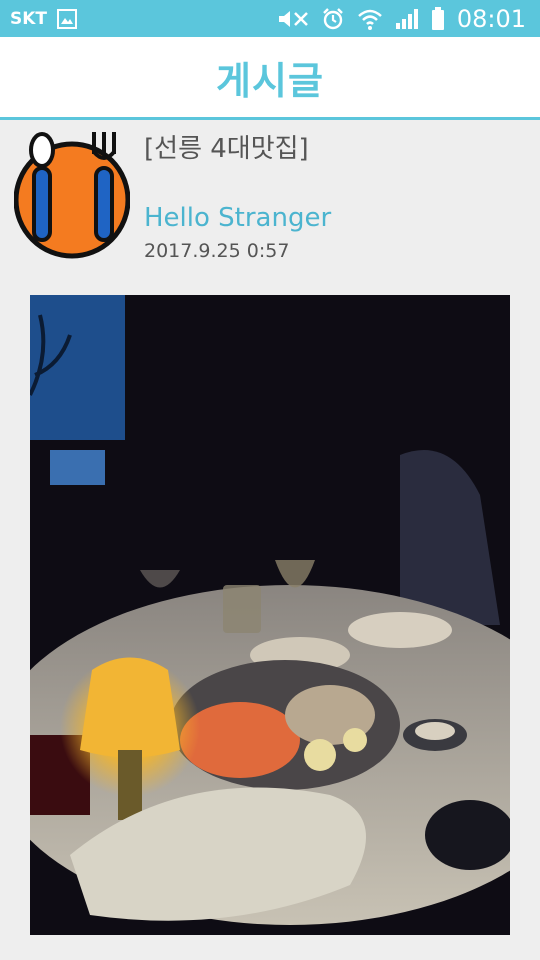 Image resolution: width=540 pixels, height=960 pixels. What do you see at coordinates (270, 18) in the screenshot?
I see `status-bar: SKT 08:01` at bounding box center [270, 18].